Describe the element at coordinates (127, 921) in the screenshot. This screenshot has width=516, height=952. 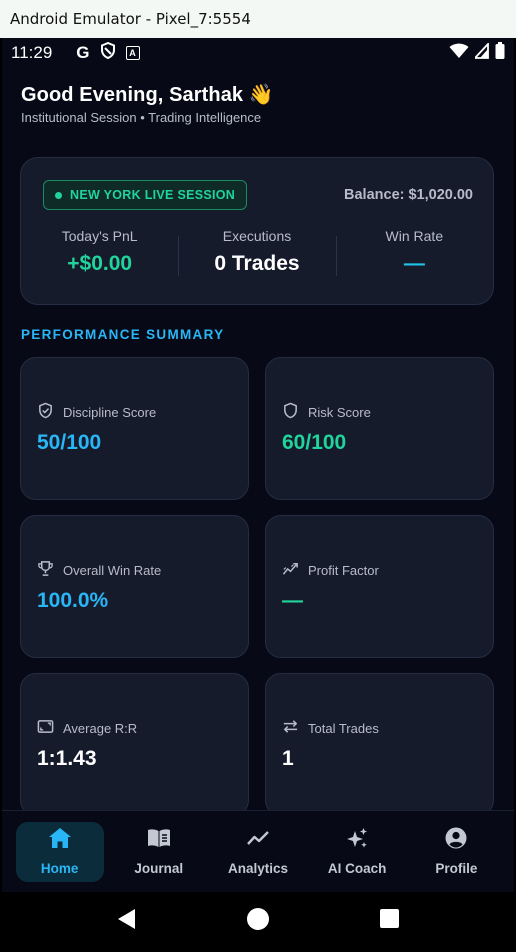
I see `back-icon` at that location.